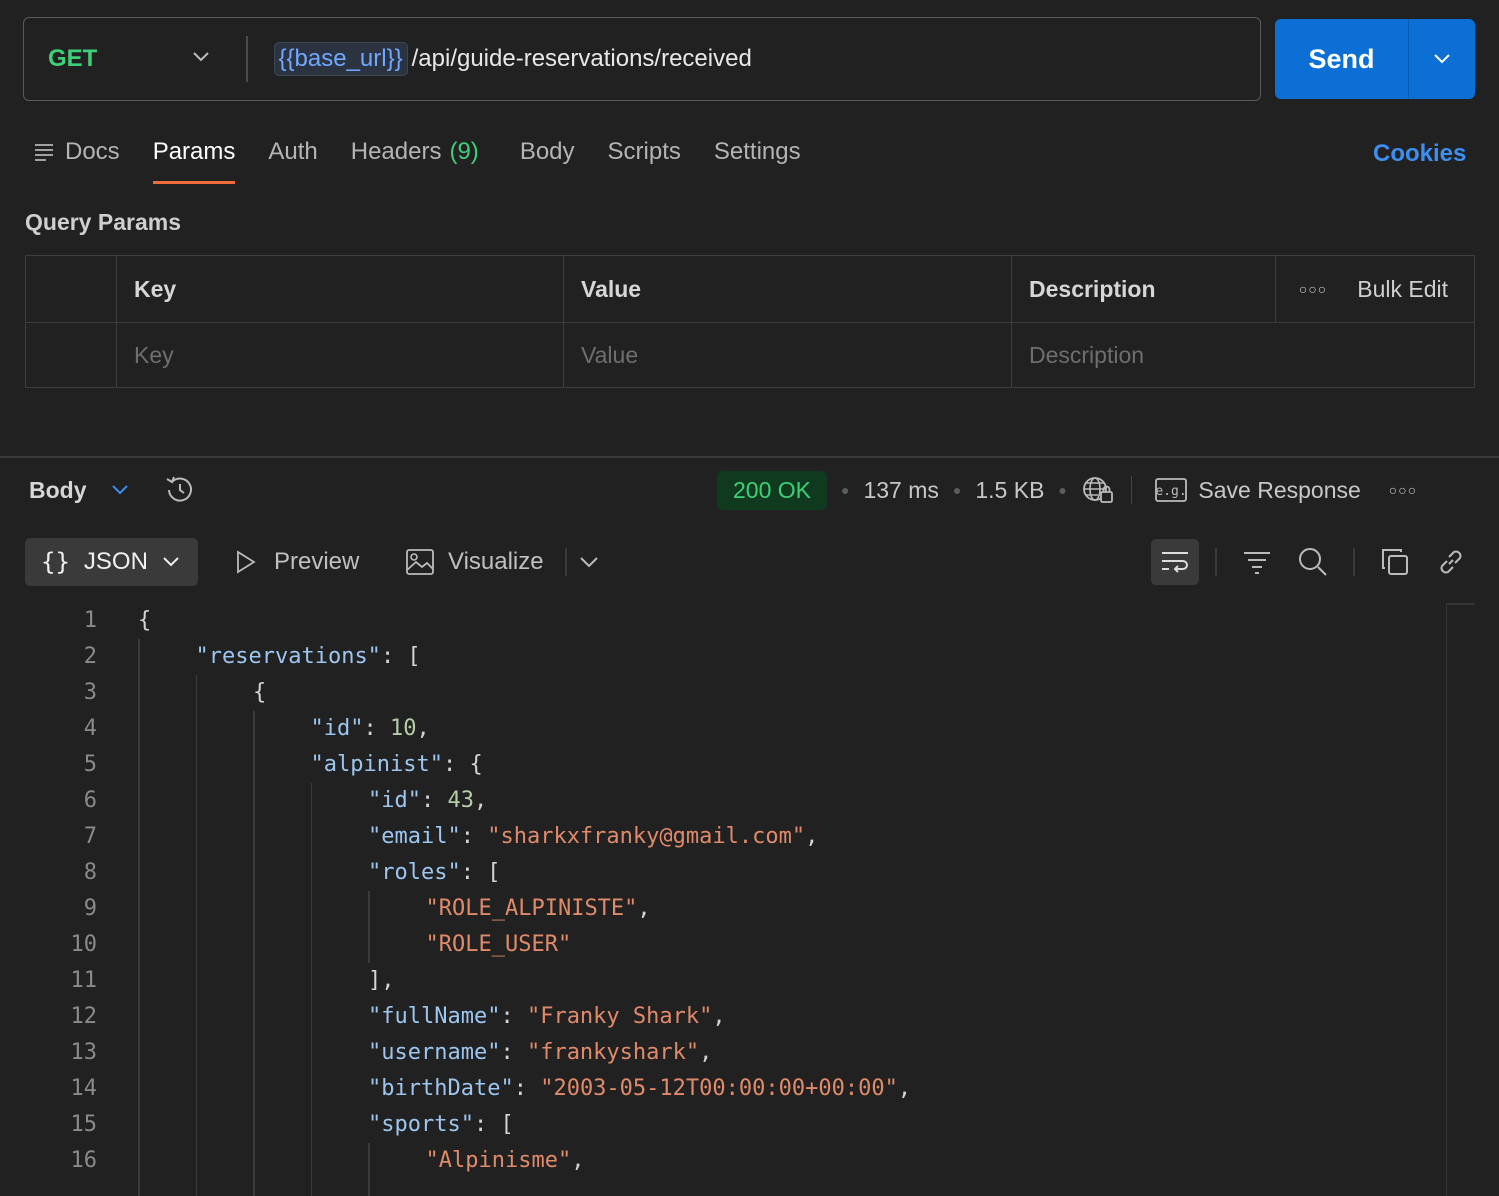  What do you see at coordinates (788, 355) in the screenshot?
I see `value-input: Value` at bounding box center [788, 355].